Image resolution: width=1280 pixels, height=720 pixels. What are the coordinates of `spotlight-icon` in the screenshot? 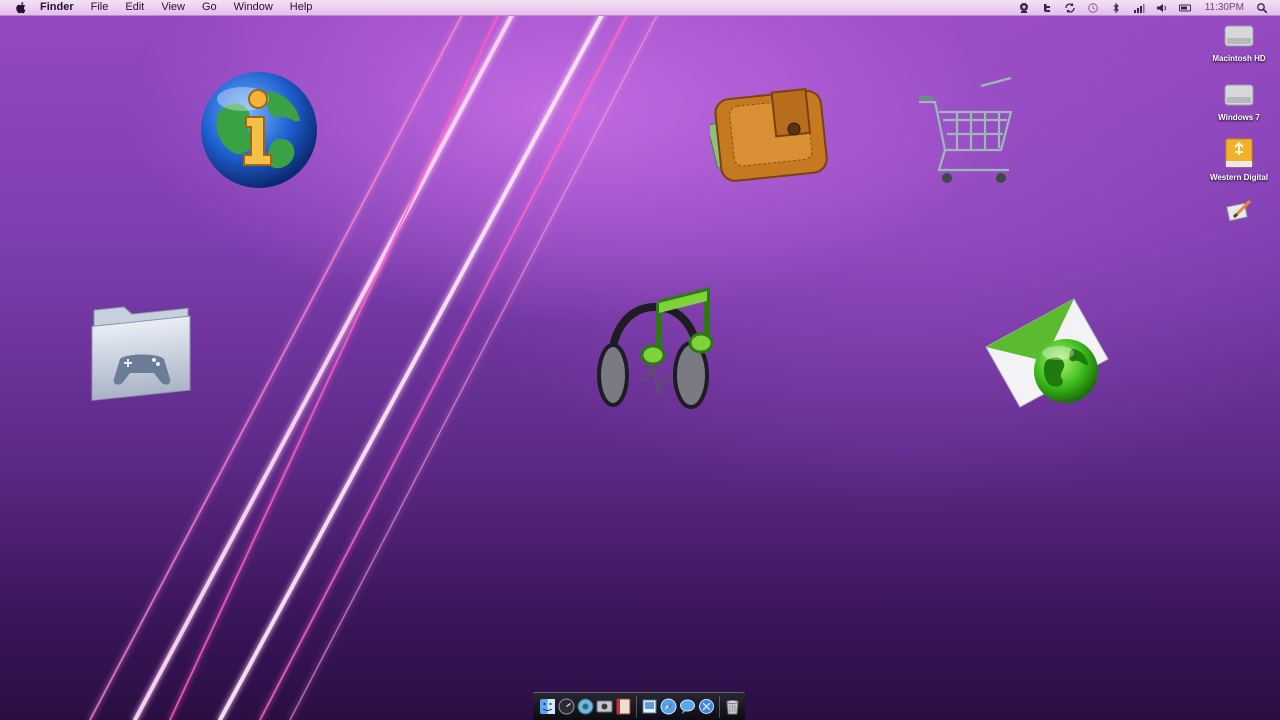 It's located at (1262, 8).